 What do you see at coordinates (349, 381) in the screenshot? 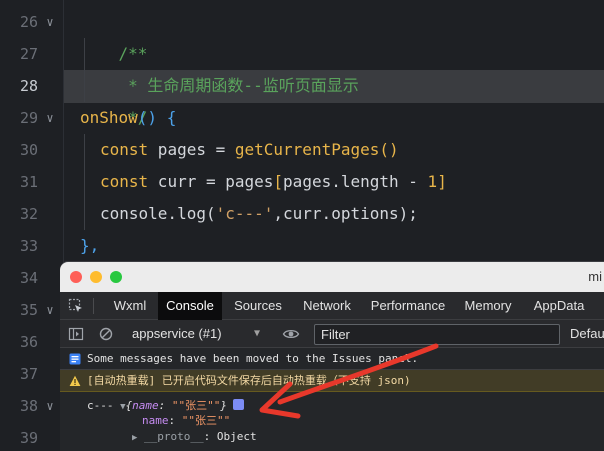
I see `annotation-arrow-icon` at bounding box center [349, 381].